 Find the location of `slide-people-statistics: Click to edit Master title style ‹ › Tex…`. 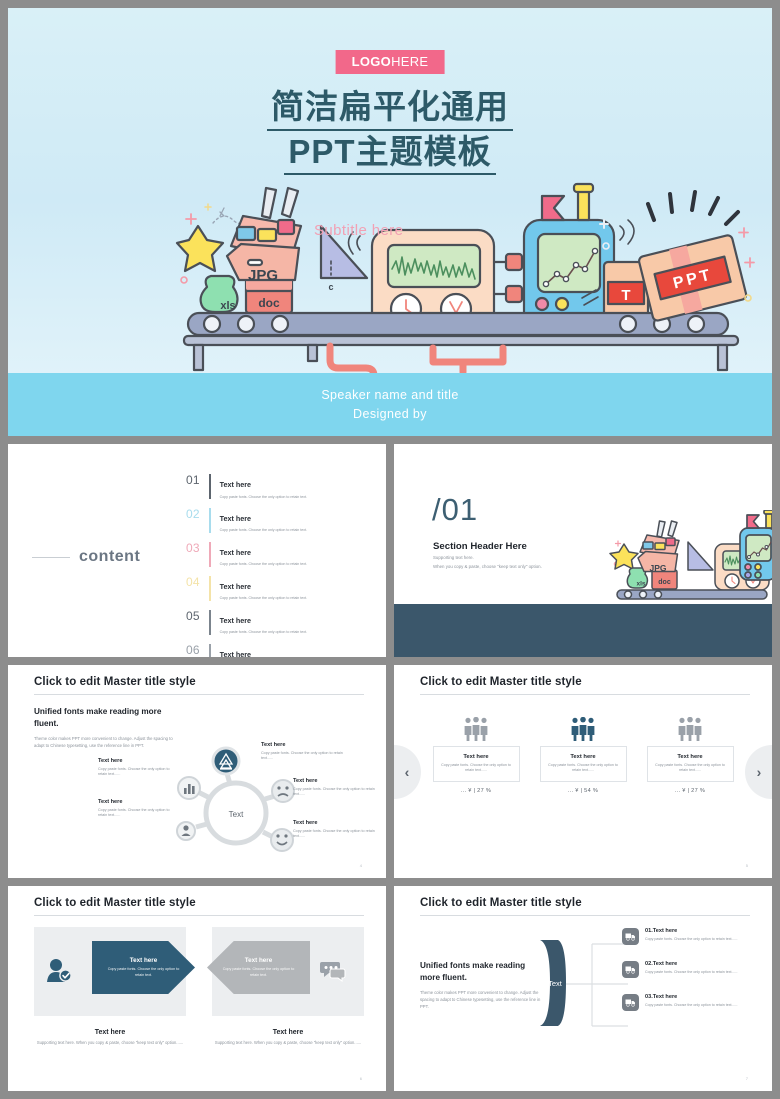

slide-people-statistics: Click to edit Master title style ‹ › Tex… is located at coordinates (583, 771).